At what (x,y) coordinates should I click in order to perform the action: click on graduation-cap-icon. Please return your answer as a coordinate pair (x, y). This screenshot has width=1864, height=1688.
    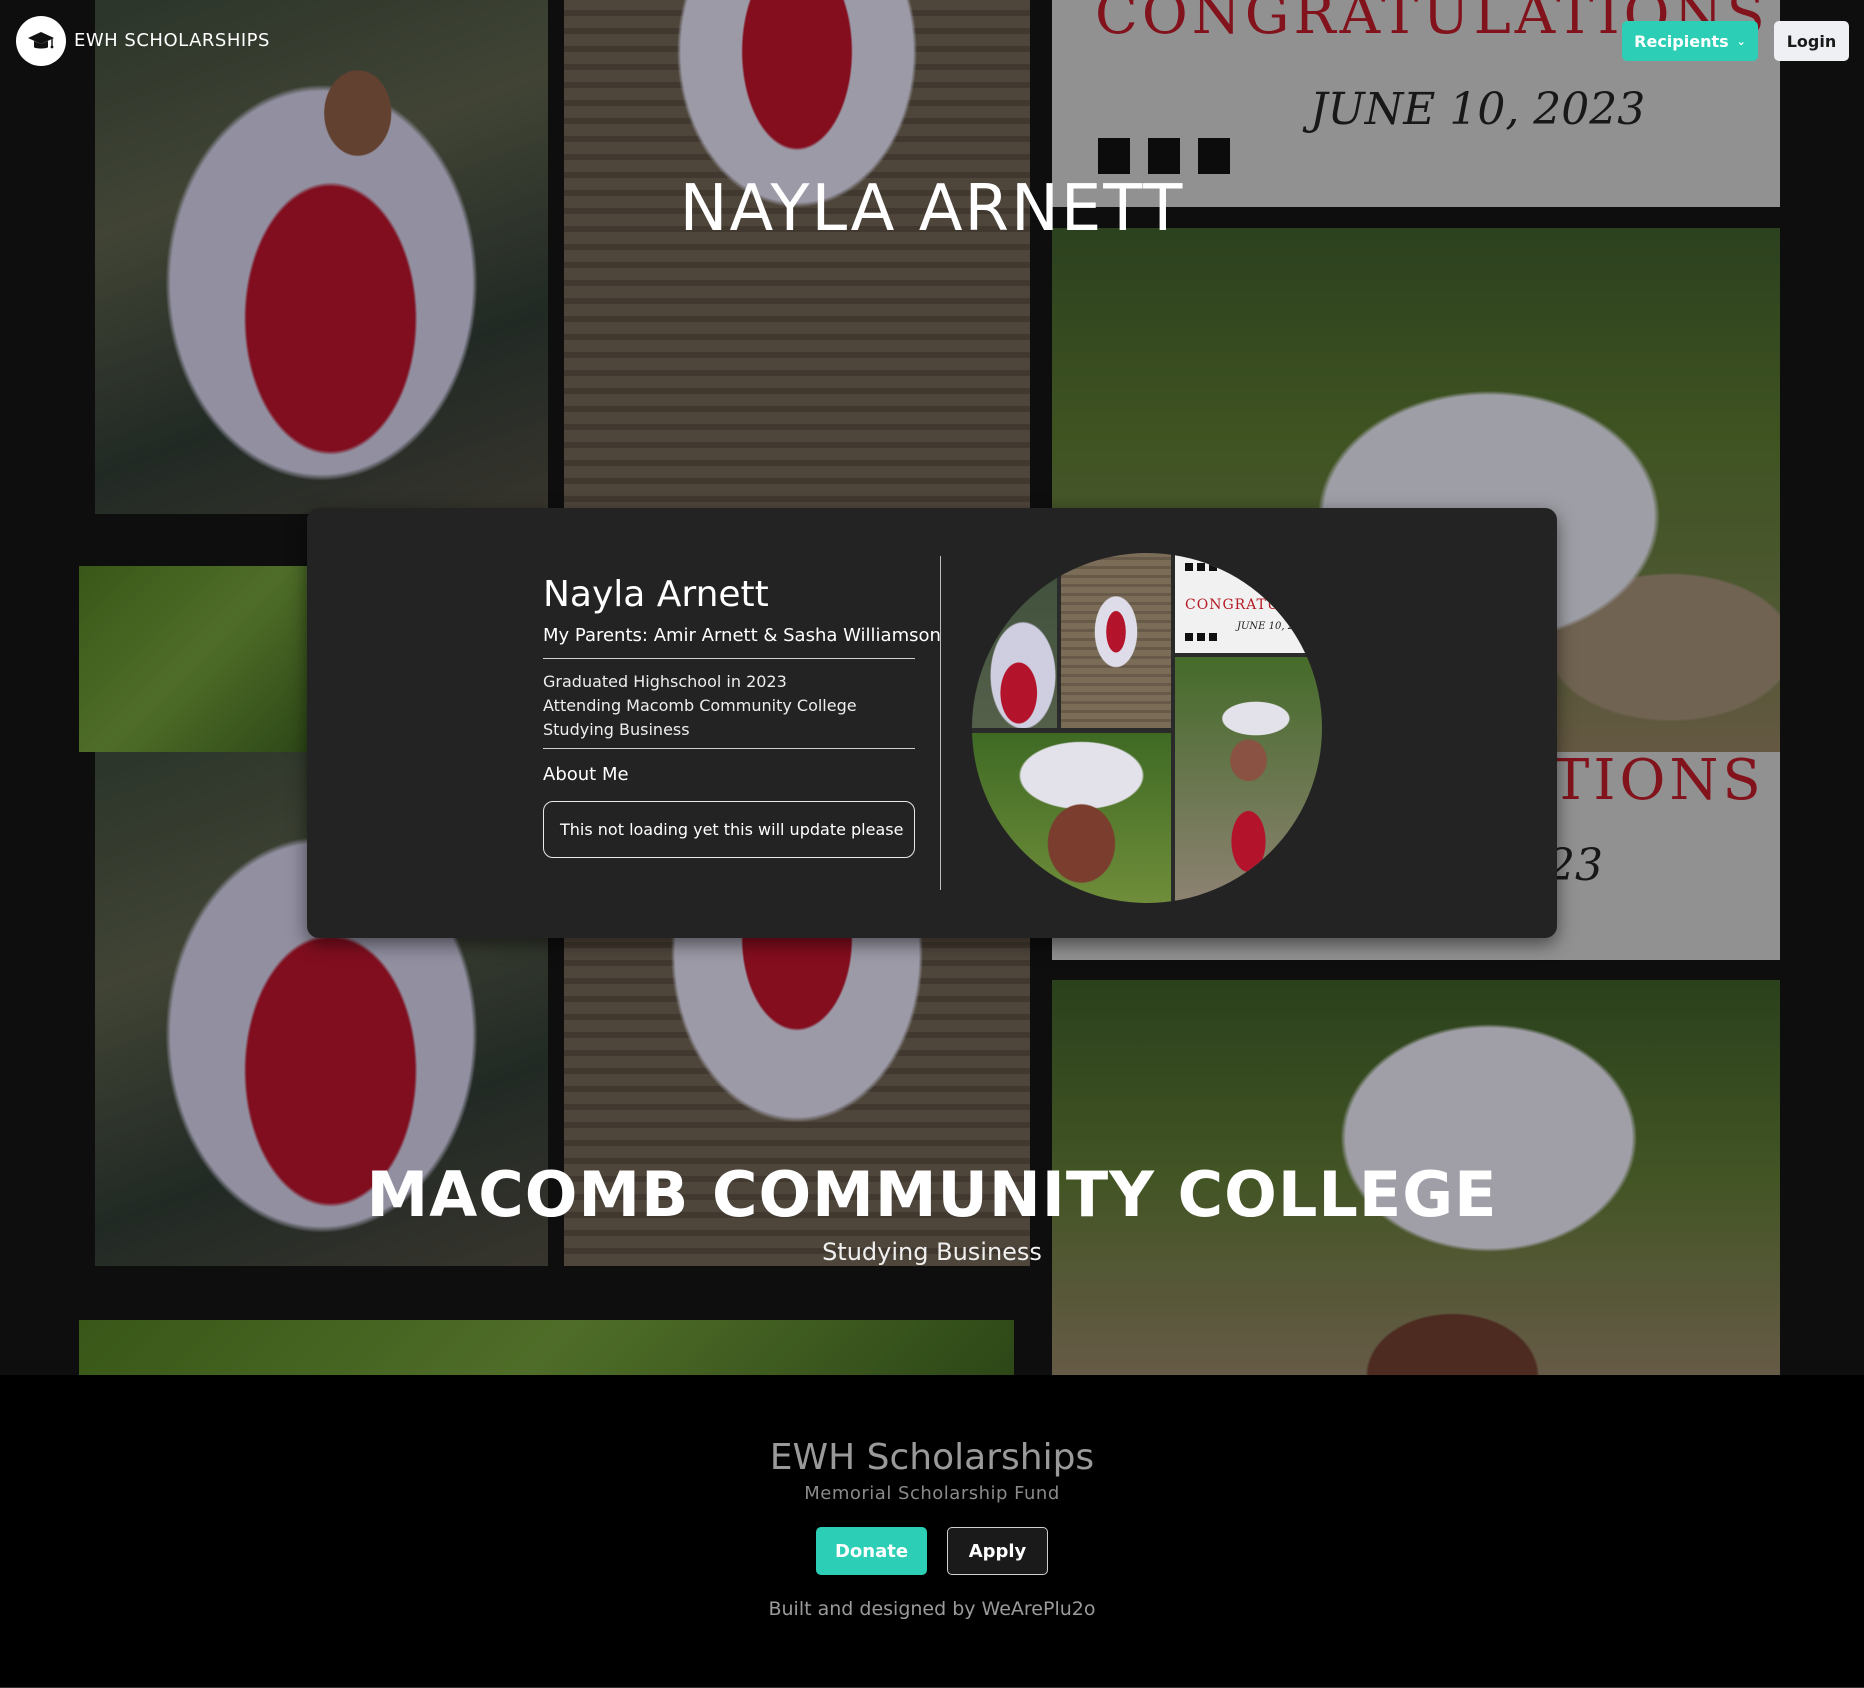
    Looking at the image, I should click on (41, 40).